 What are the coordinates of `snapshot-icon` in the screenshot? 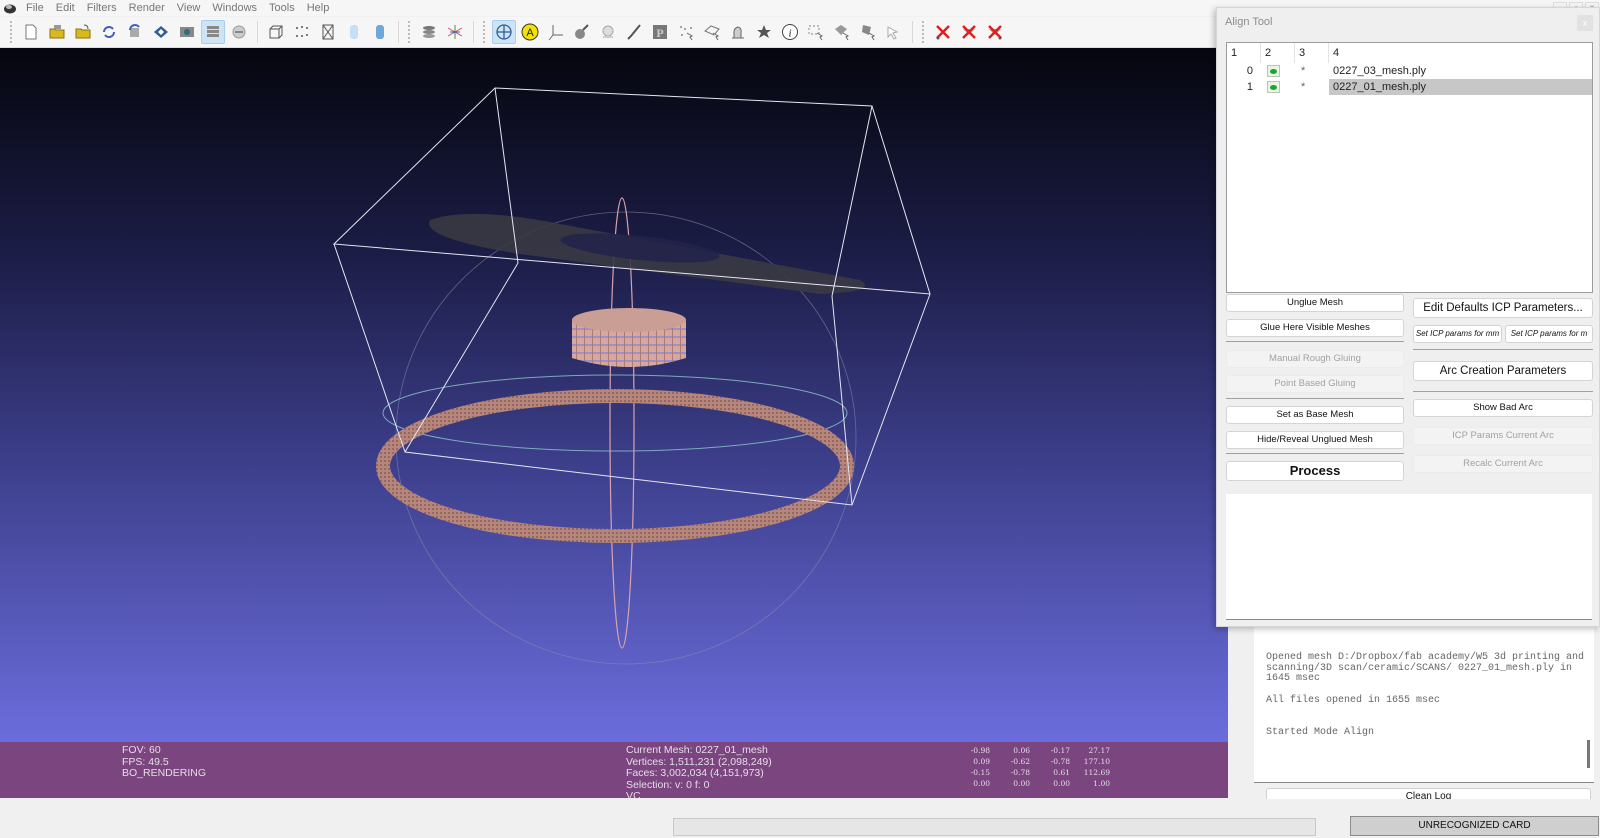 It's located at (187, 32).